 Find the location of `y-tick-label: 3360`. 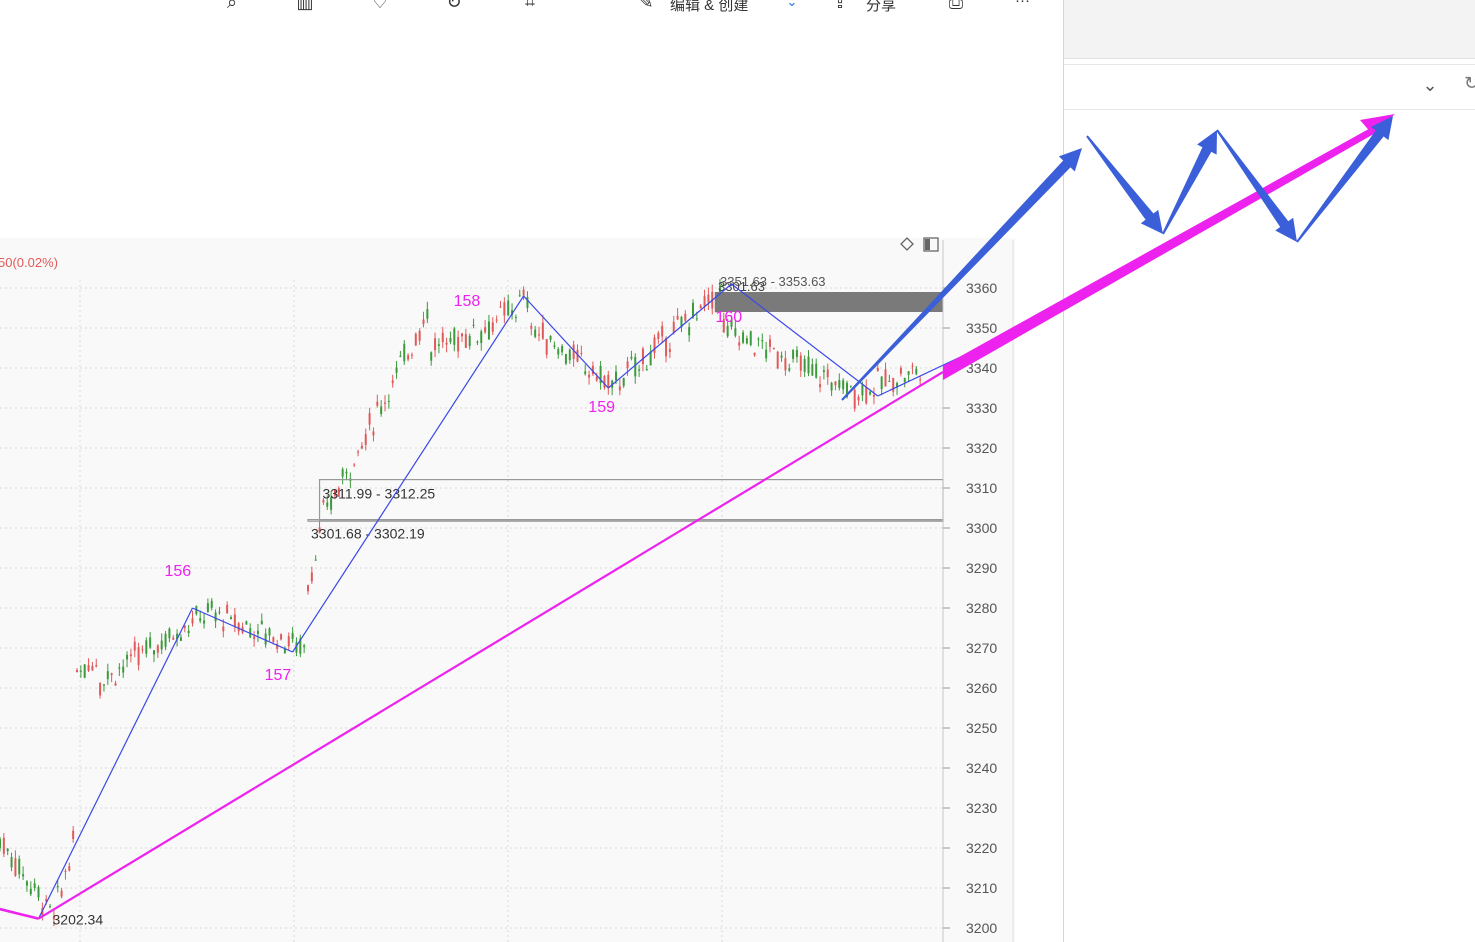

y-tick-label: 3360 is located at coordinates (981, 288).